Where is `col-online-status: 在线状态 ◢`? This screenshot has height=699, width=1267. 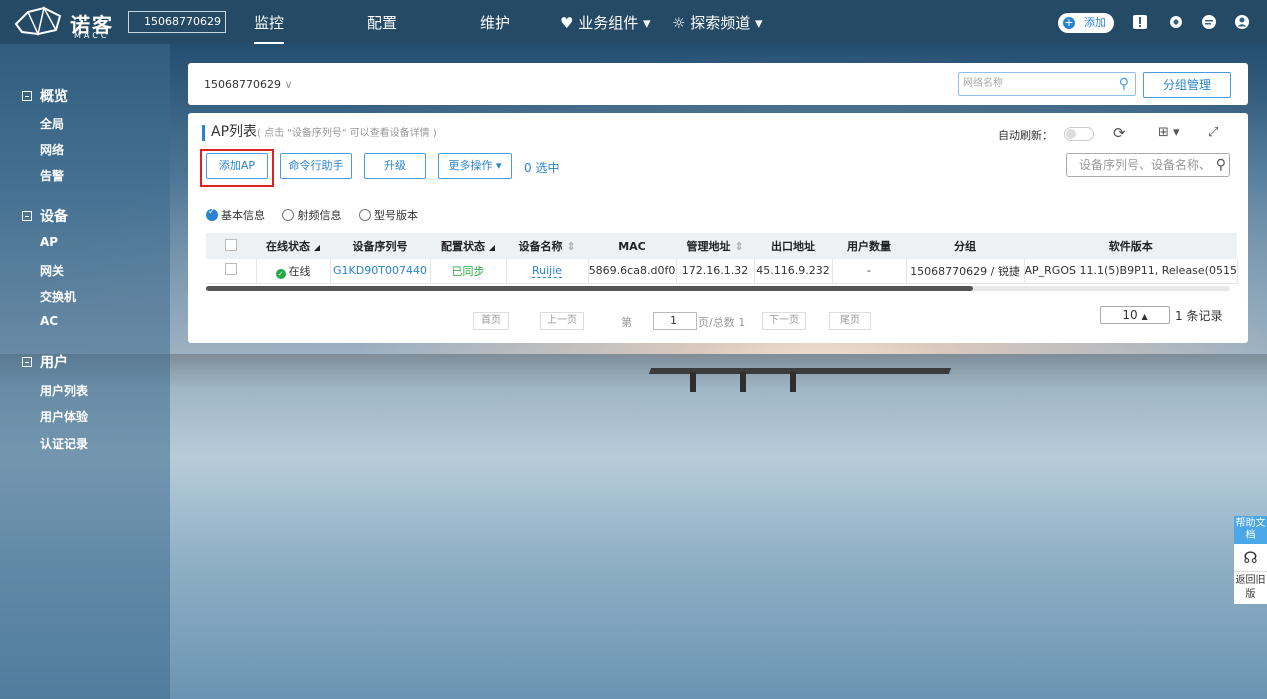 col-online-status: 在线状态 ◢ is located at coordinates (293, 246).